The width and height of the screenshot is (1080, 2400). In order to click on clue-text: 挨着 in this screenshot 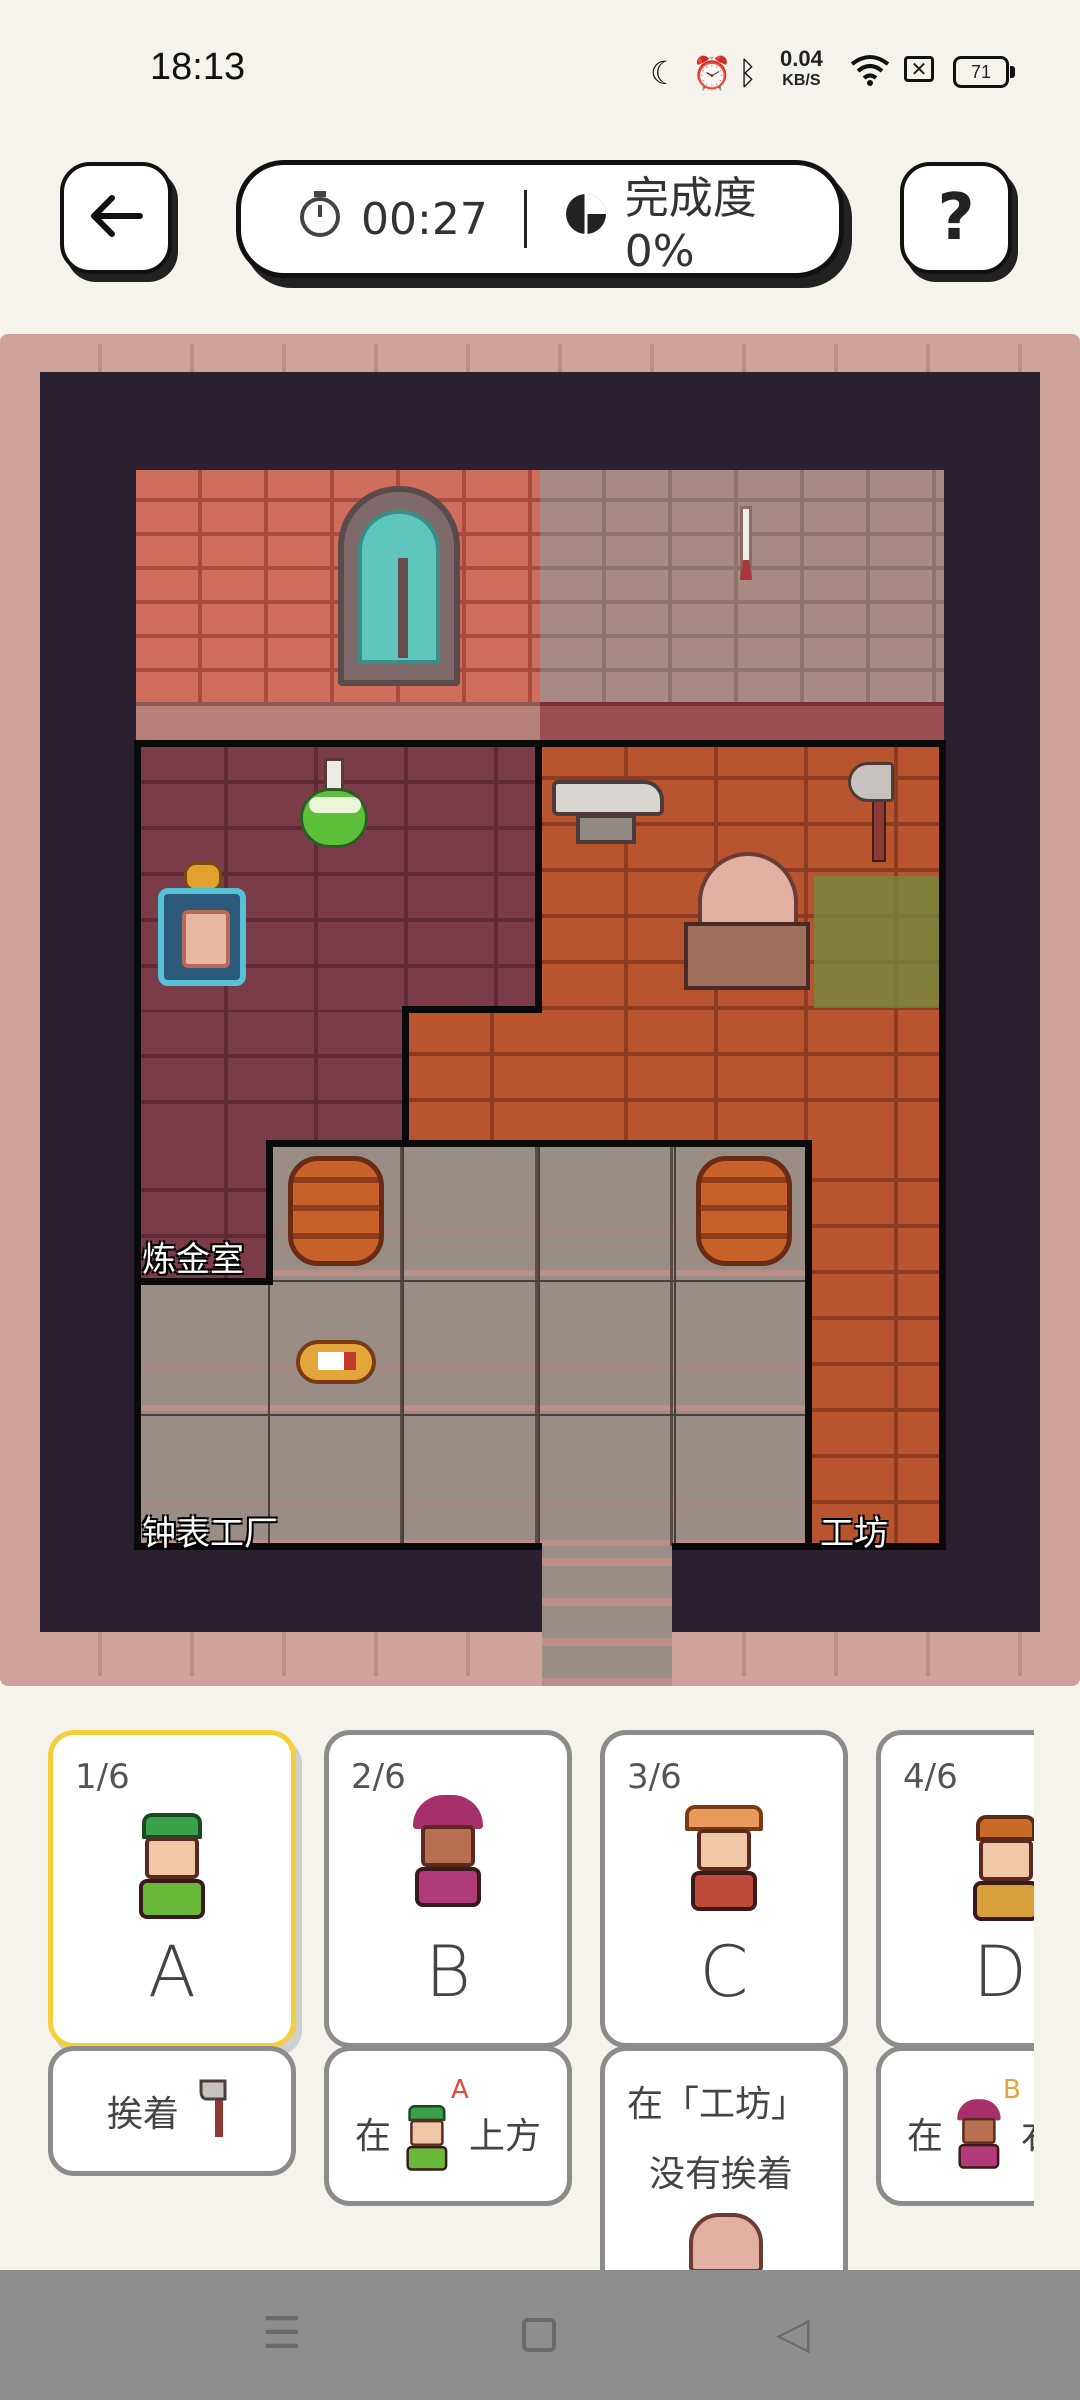, I will do `click(142, 2114)`.